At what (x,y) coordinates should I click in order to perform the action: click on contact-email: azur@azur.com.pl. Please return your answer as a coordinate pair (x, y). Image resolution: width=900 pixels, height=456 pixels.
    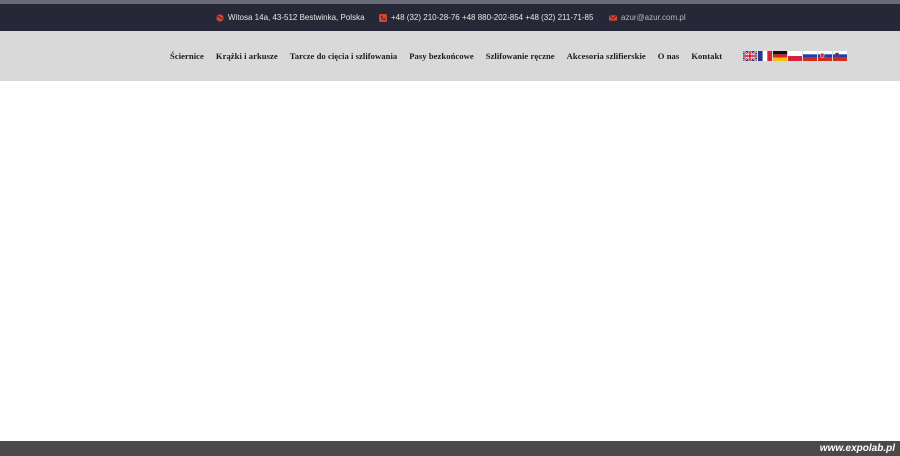
    Looking at the image, I should click on (647, 17).